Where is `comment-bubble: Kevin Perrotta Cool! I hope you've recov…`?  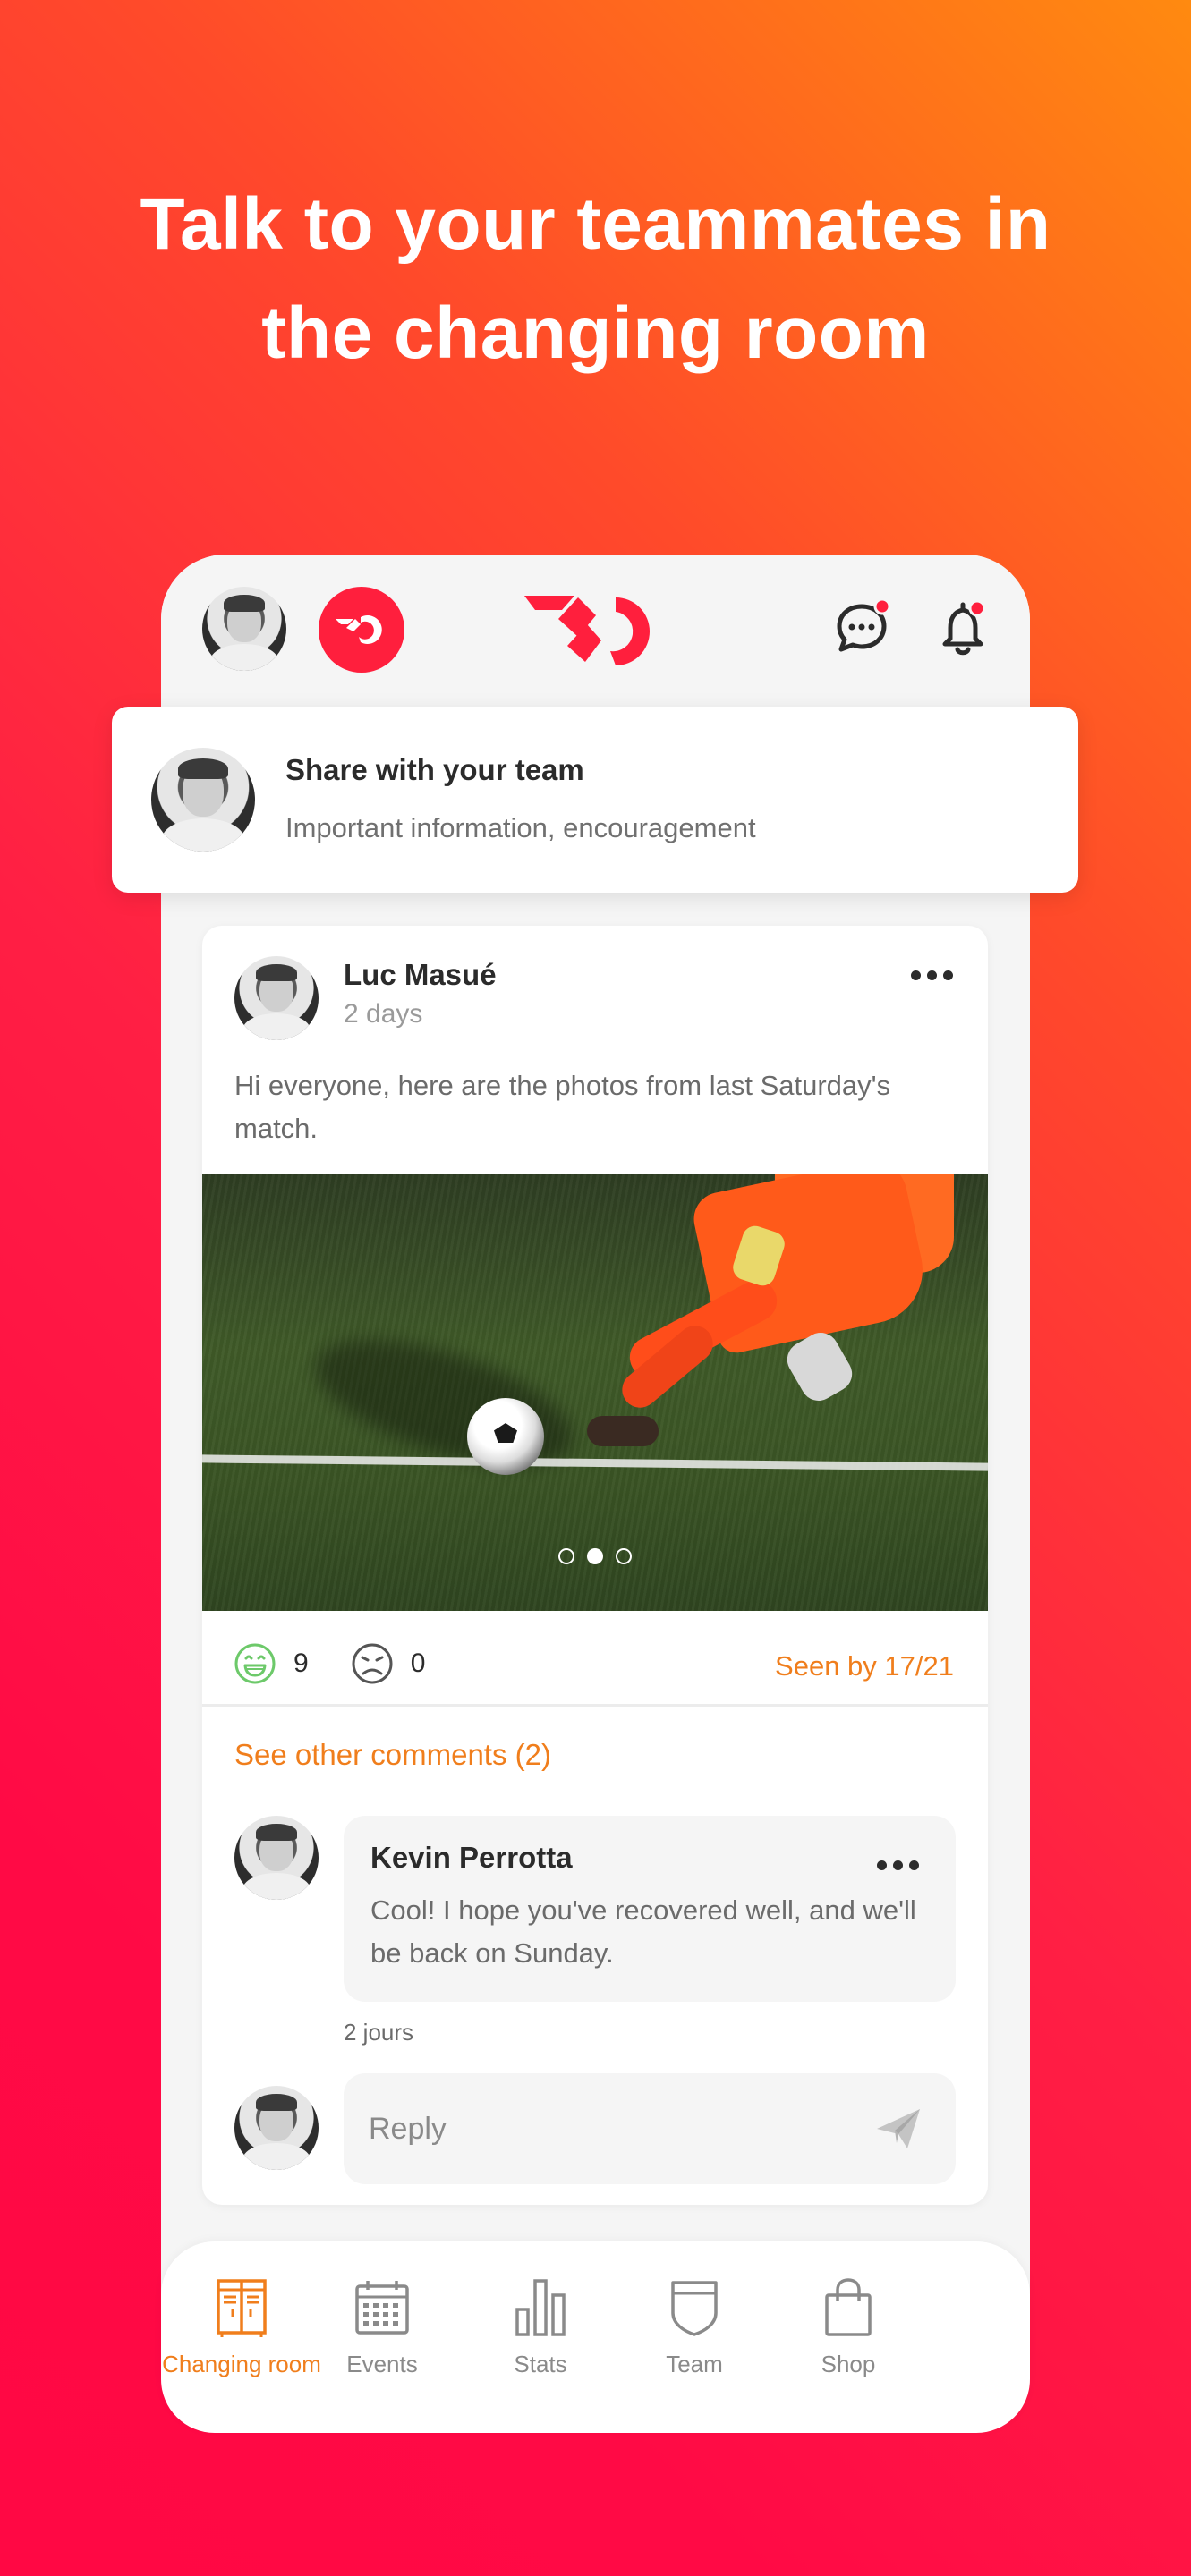 comment-bubble: Kevin Perrotta Cool! I hope you've recov… is located at coordinates (650, 1909).